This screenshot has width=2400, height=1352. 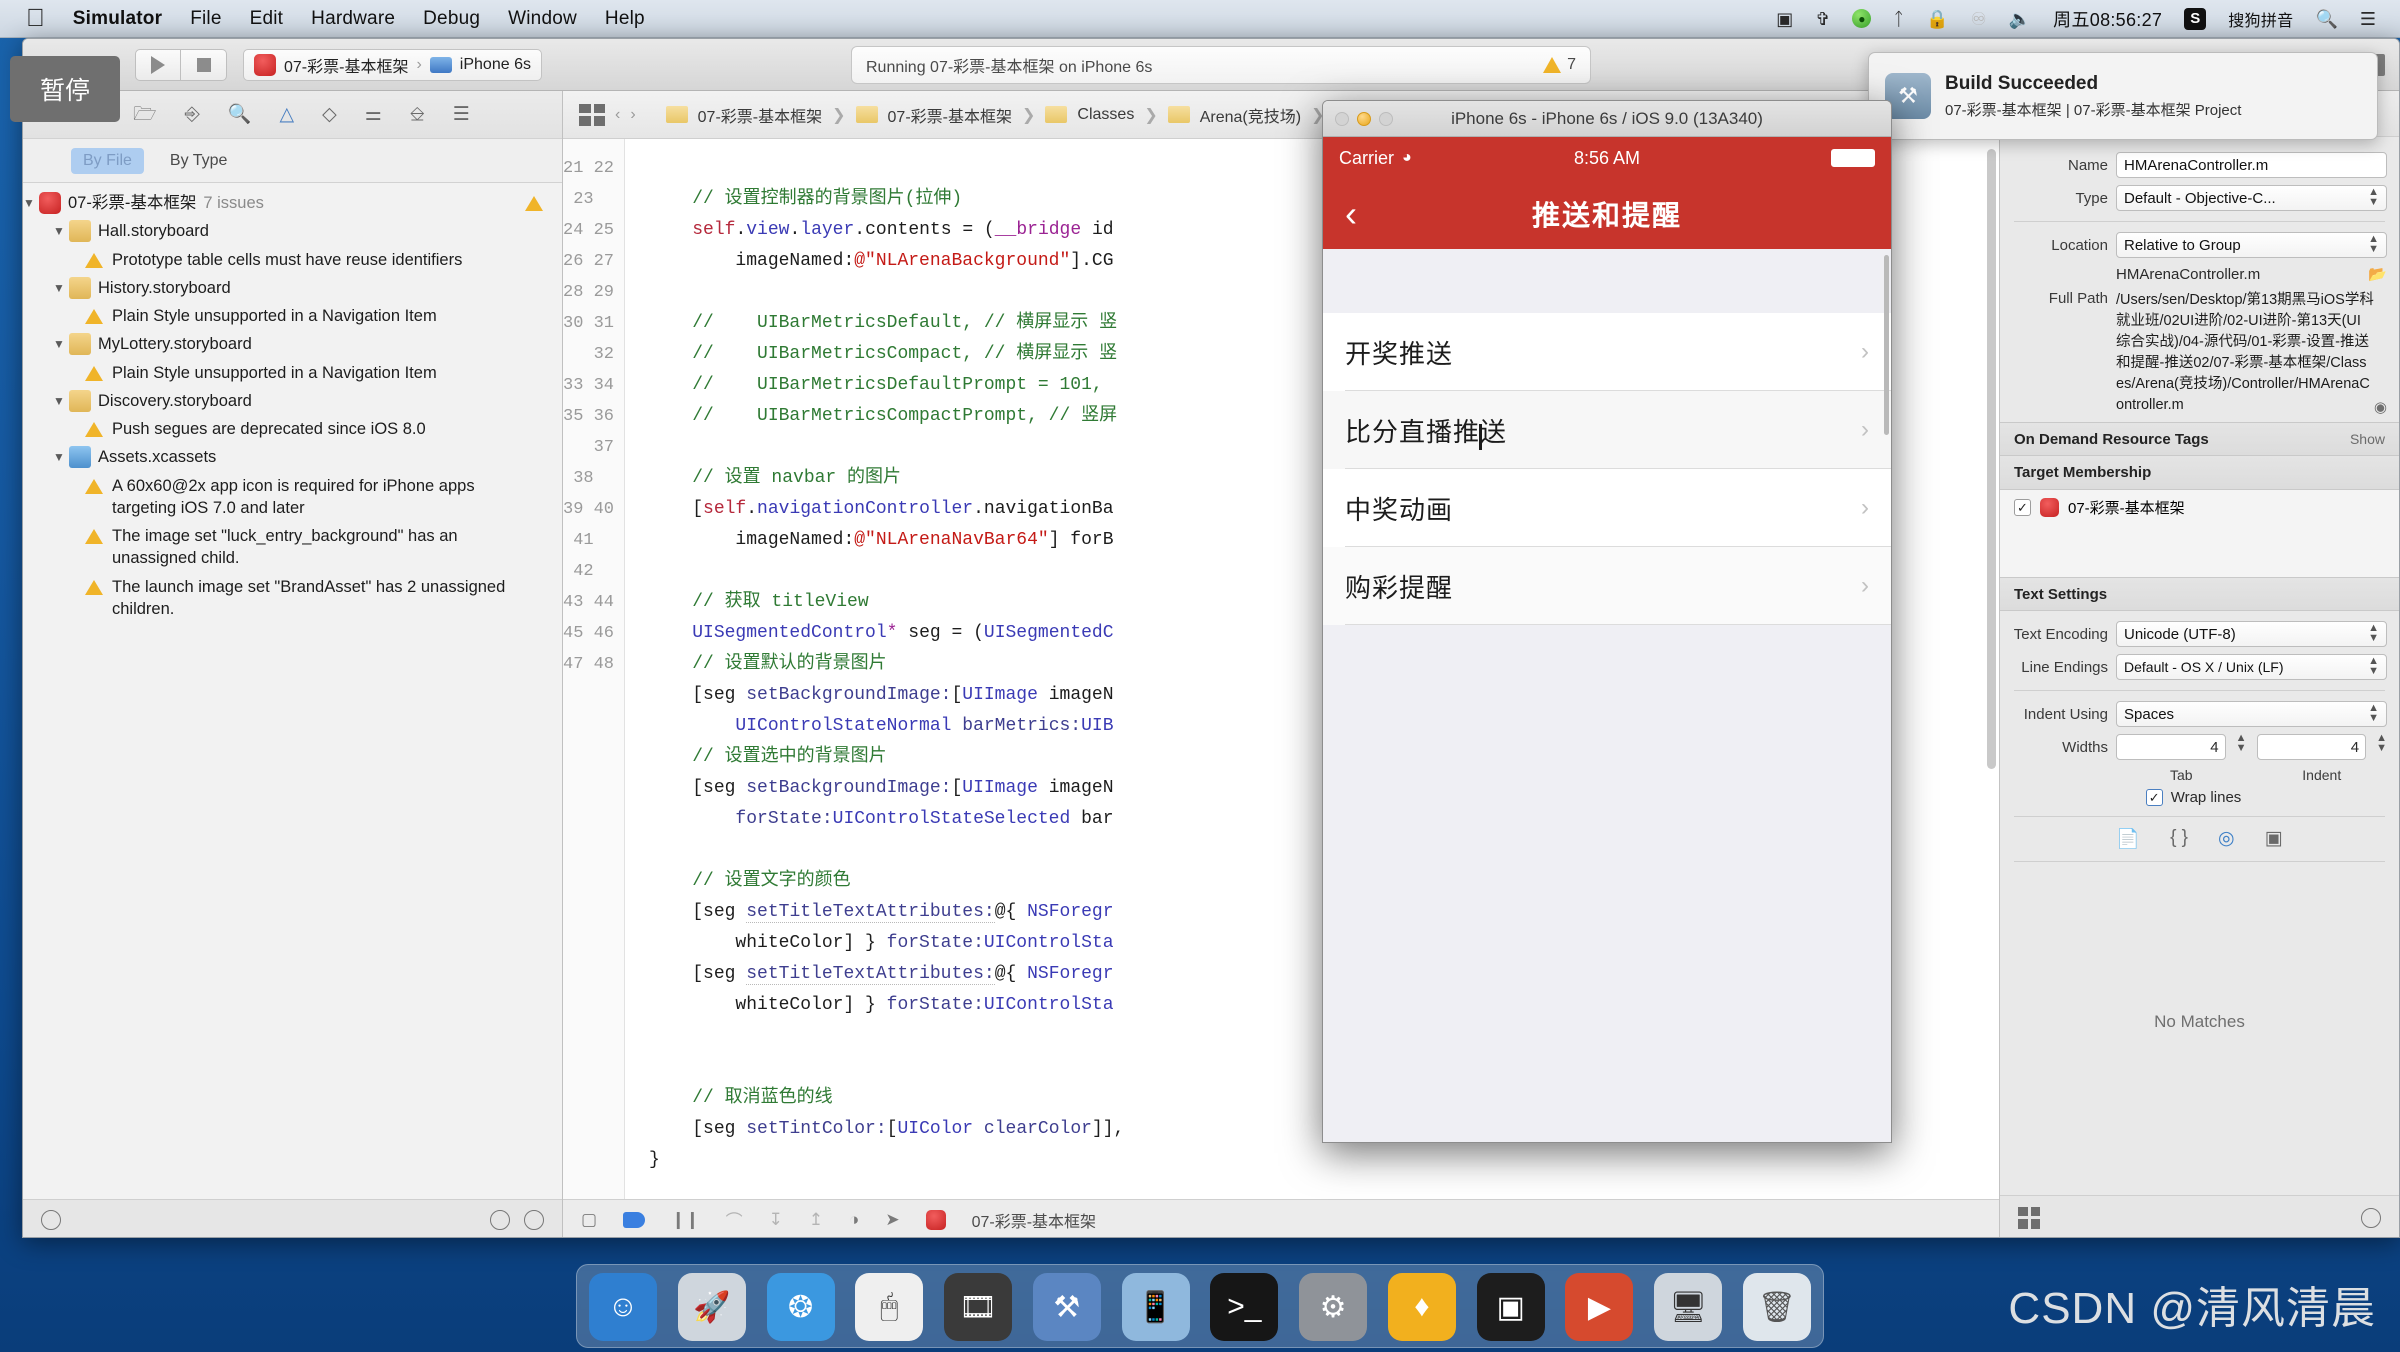 What do you see at coordinates (292, 344) in the screenshot?
I see `issue-file-row: ▼ MyLottery.storyboard` at bounding box center [292, 344].